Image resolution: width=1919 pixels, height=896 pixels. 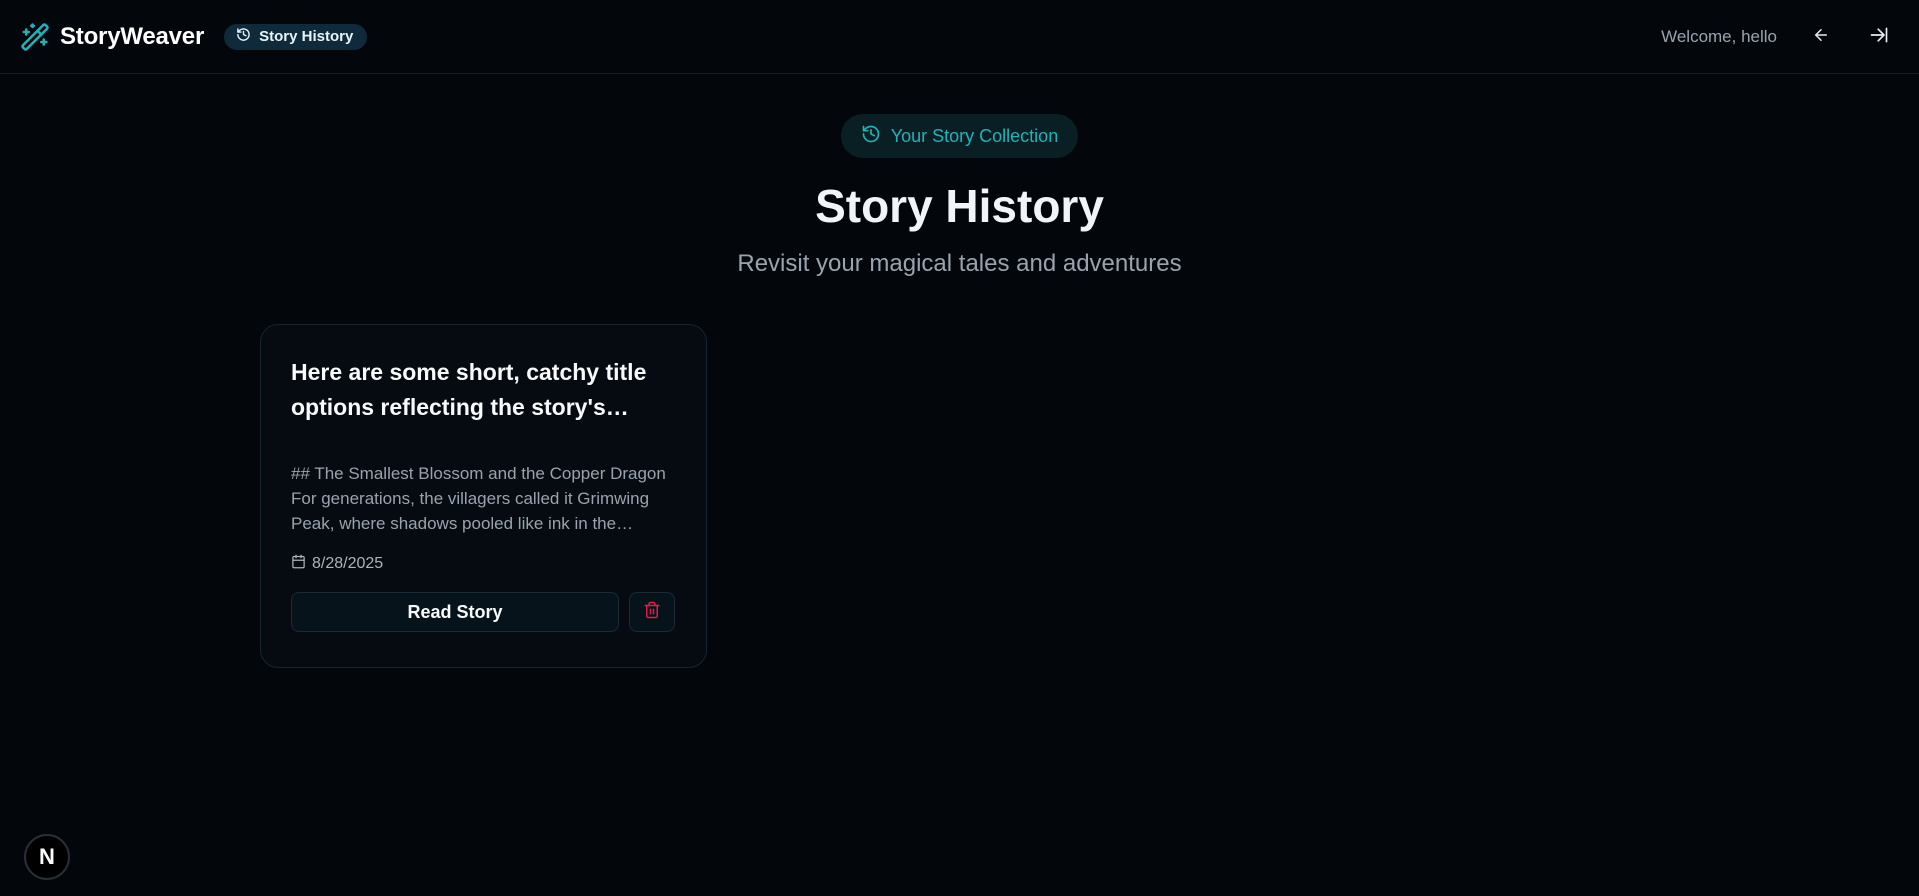 I want to click on collection-badge: Your Story Collection, so click(x=959, y=136).